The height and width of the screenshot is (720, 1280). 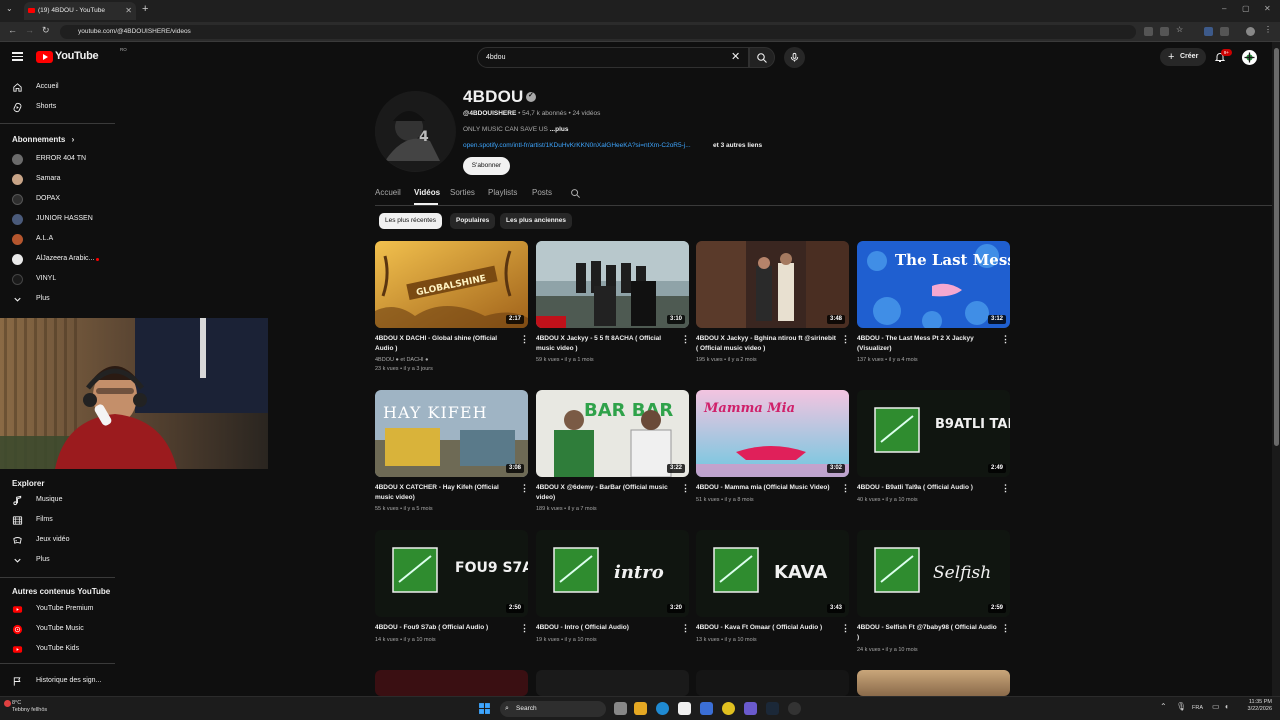 I want to click on close-window-icon: ✕, so click(x=1267, y=8).